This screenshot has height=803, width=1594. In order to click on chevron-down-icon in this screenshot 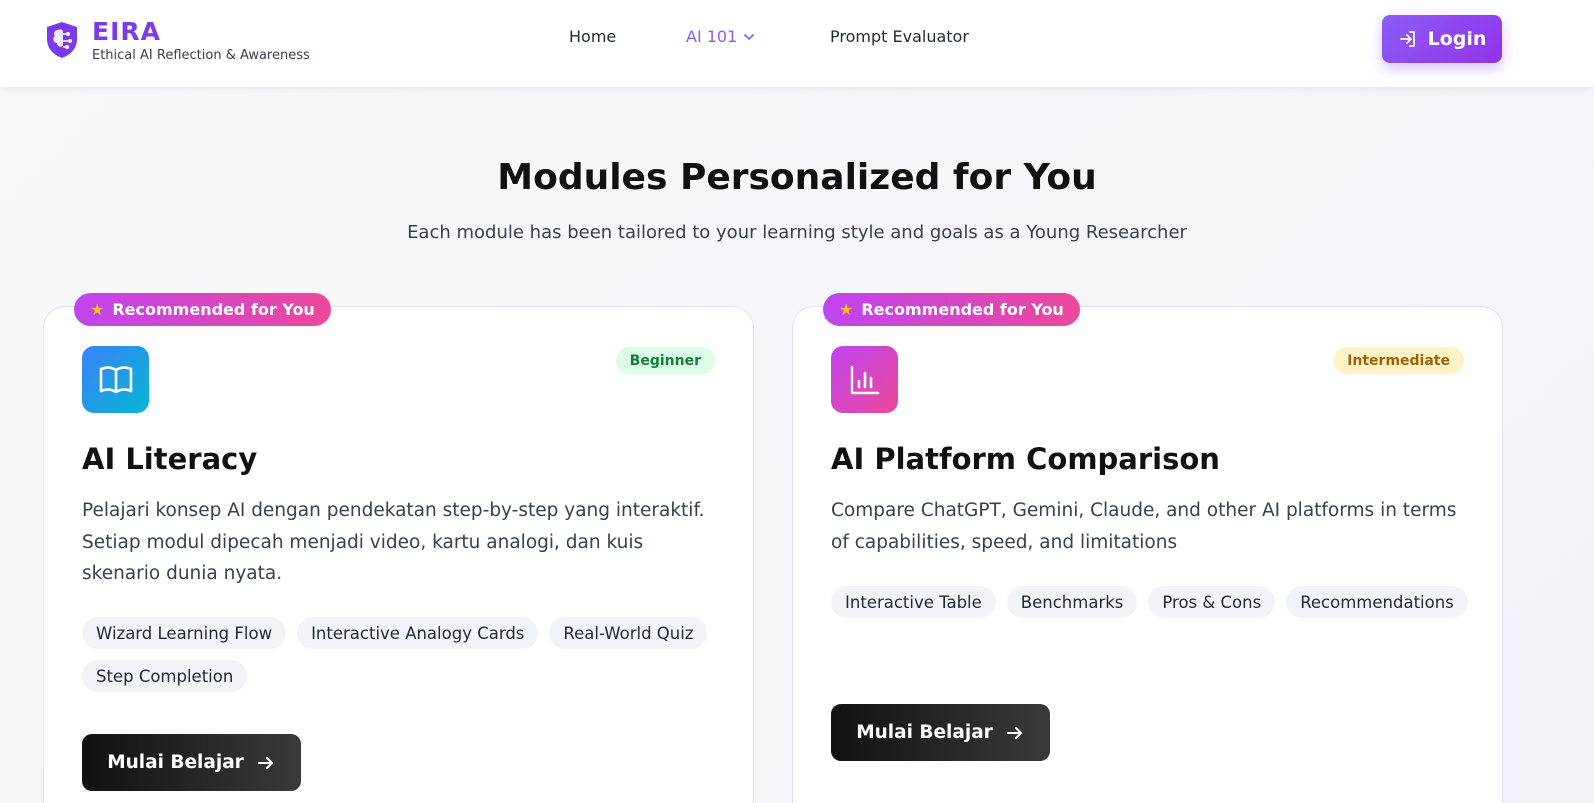, I will do `click(749, 36)`.